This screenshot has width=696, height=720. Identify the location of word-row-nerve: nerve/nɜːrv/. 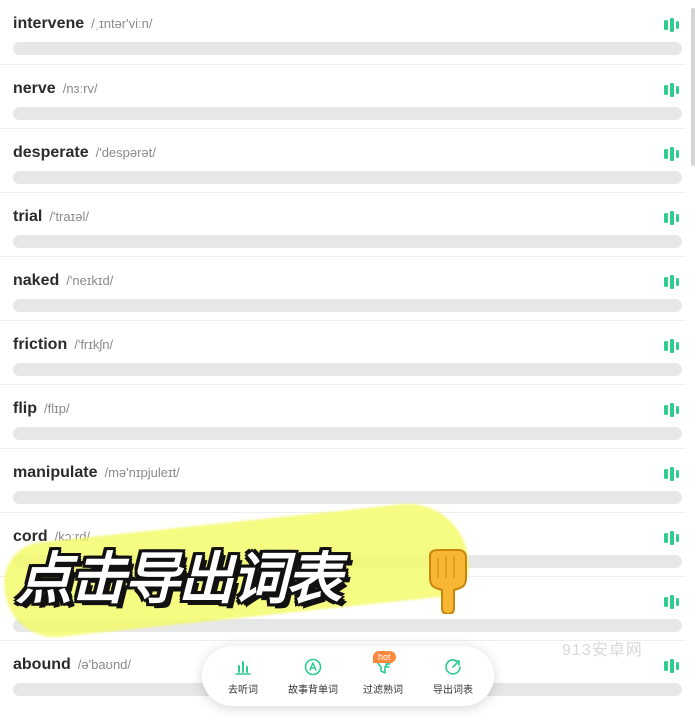
(343, 96).